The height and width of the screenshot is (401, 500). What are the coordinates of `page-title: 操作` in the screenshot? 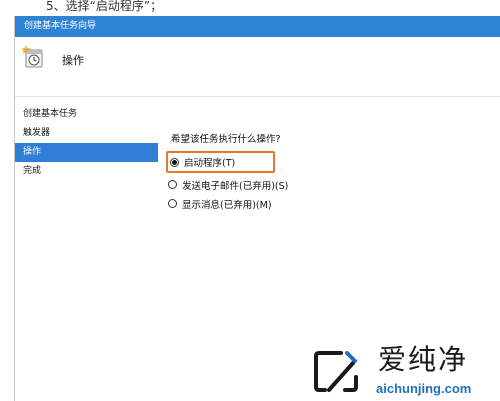 It's located at (73, 60).